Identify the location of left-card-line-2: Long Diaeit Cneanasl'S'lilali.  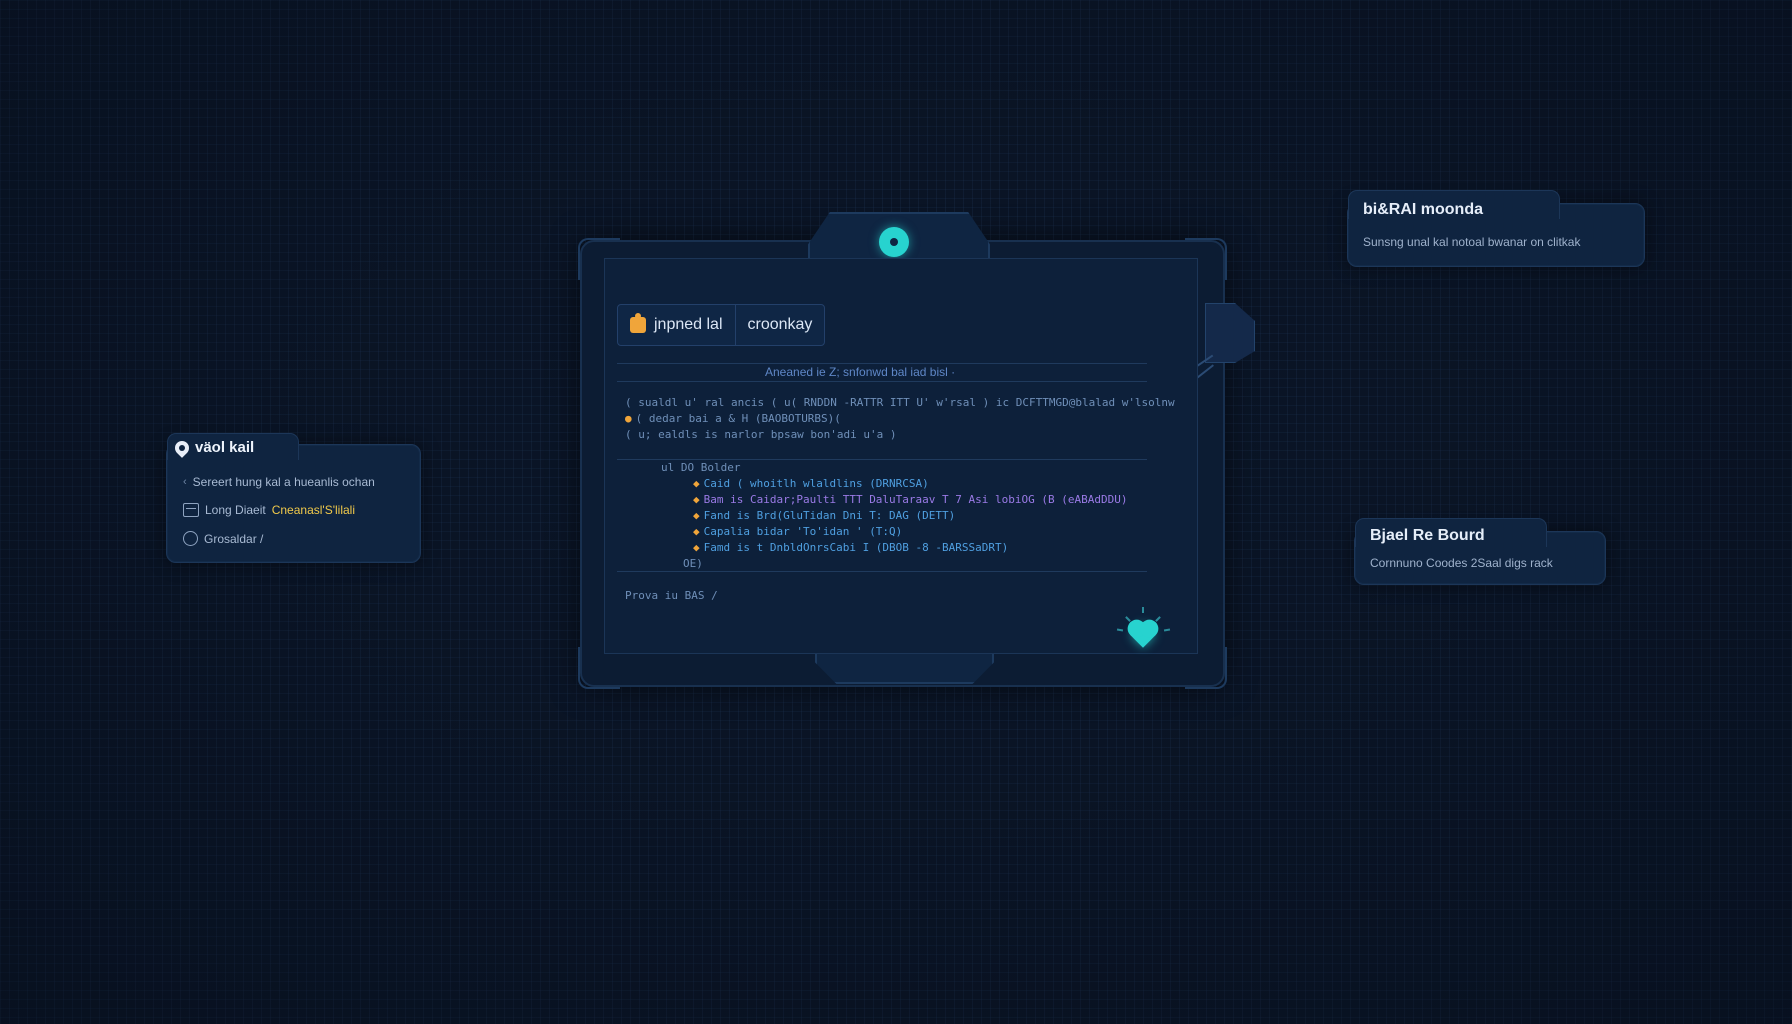
(269, 510).